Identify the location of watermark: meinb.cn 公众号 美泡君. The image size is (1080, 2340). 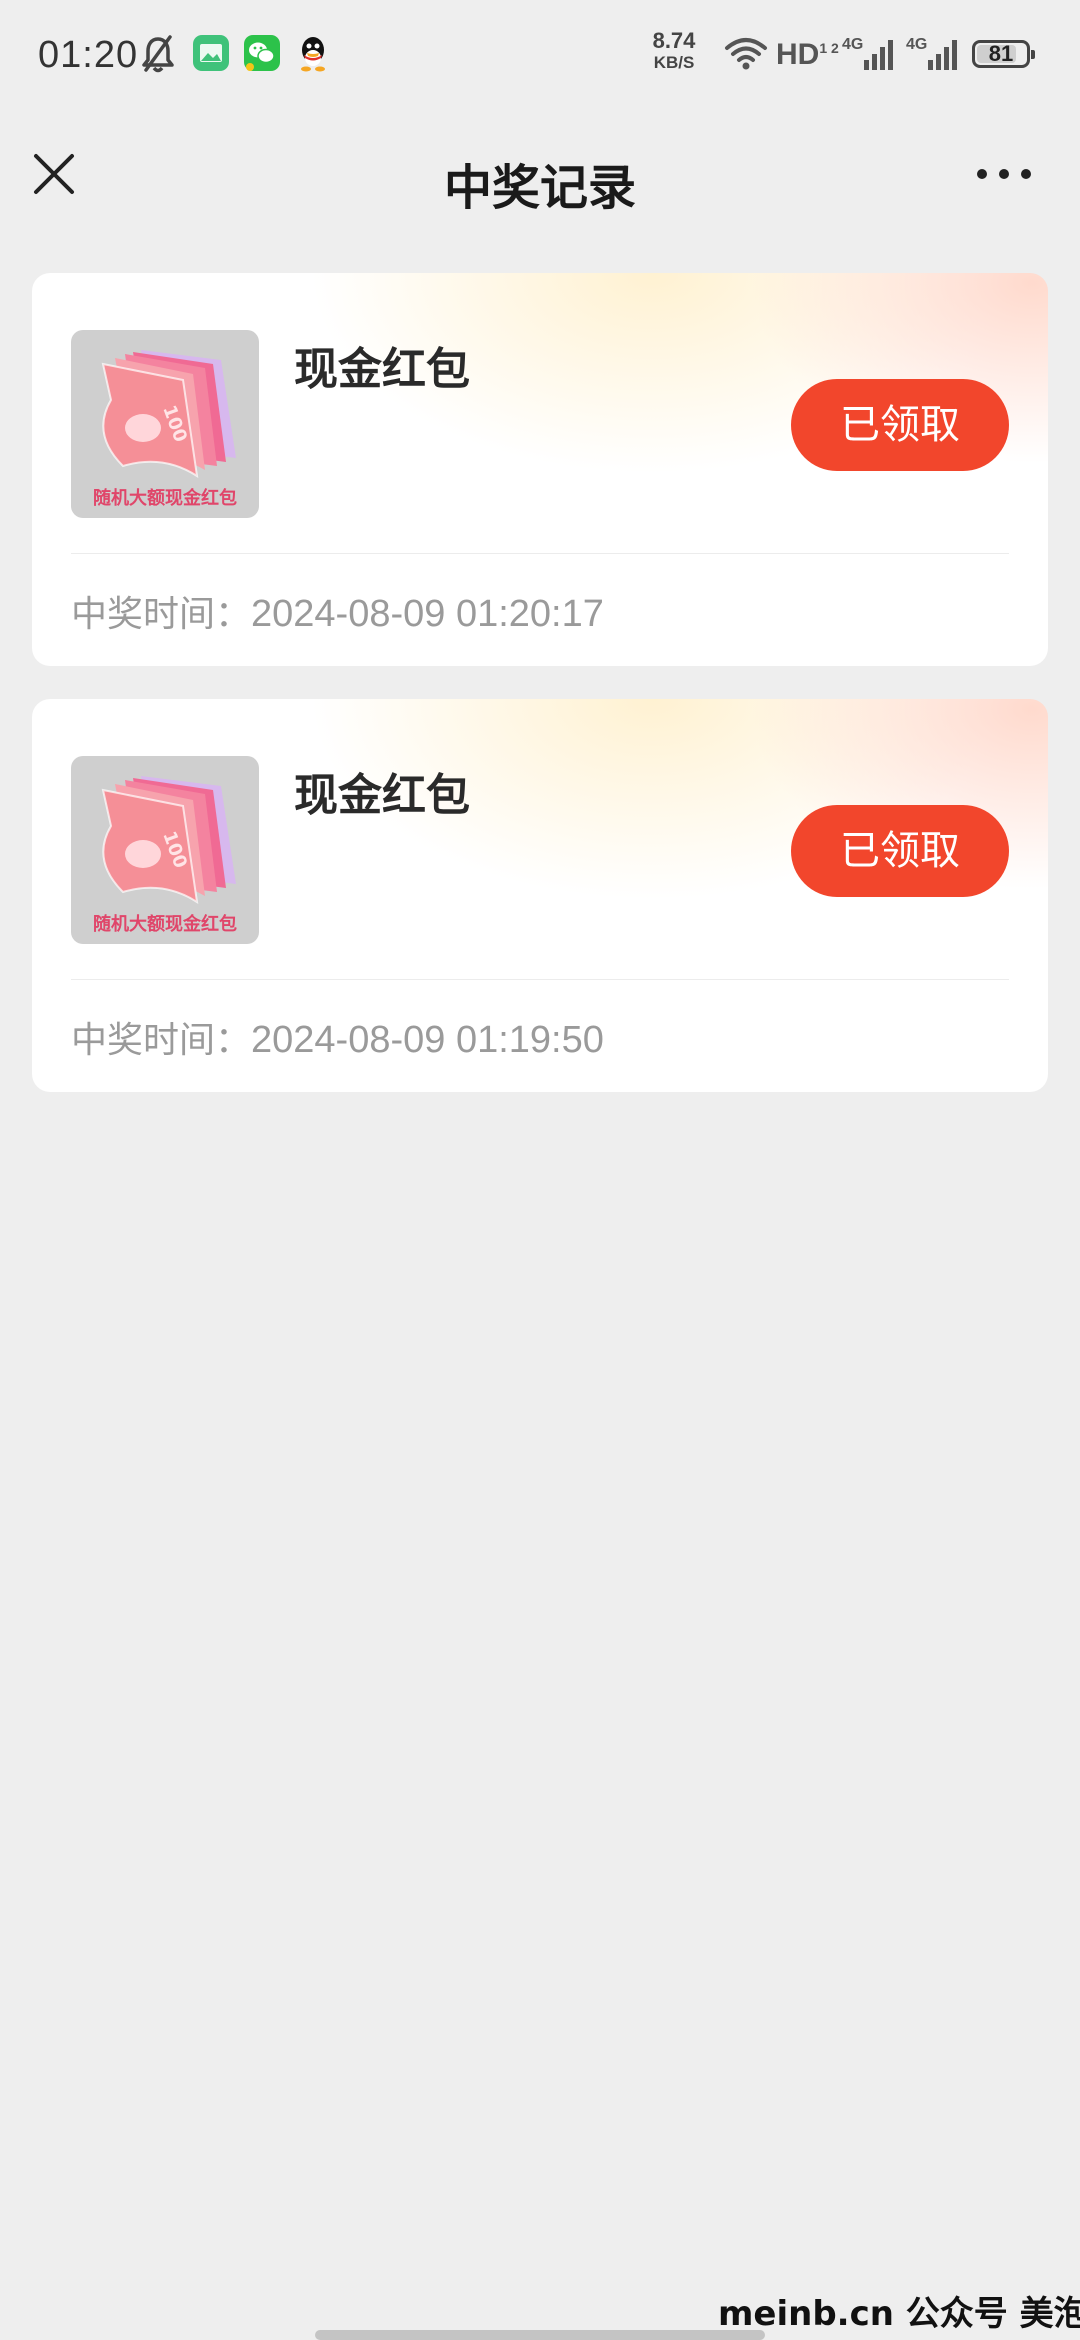
(899, 2314).